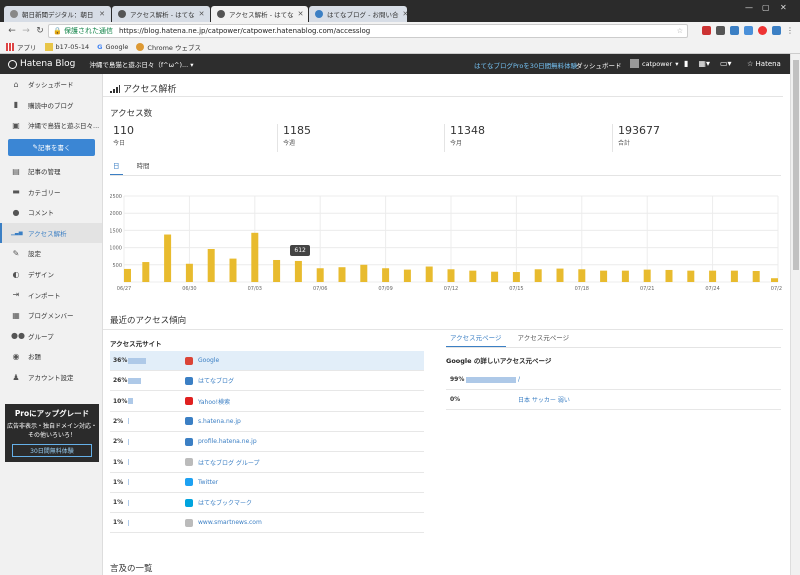  Describe the element at coordinates (51, 212) in the screenshot. I see `sidebar-item: ● コメント` at that location.